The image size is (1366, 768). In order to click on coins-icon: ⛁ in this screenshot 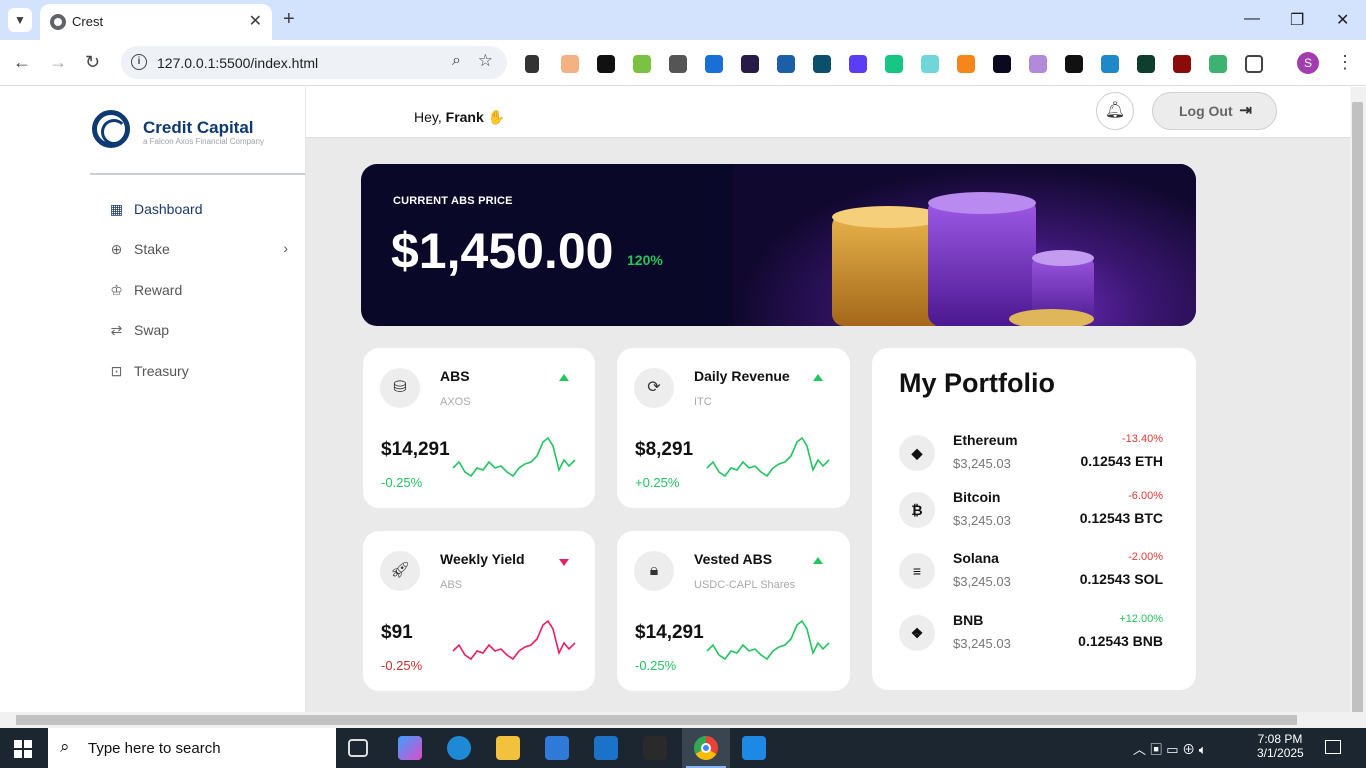, I will do `click(400, 388)`.